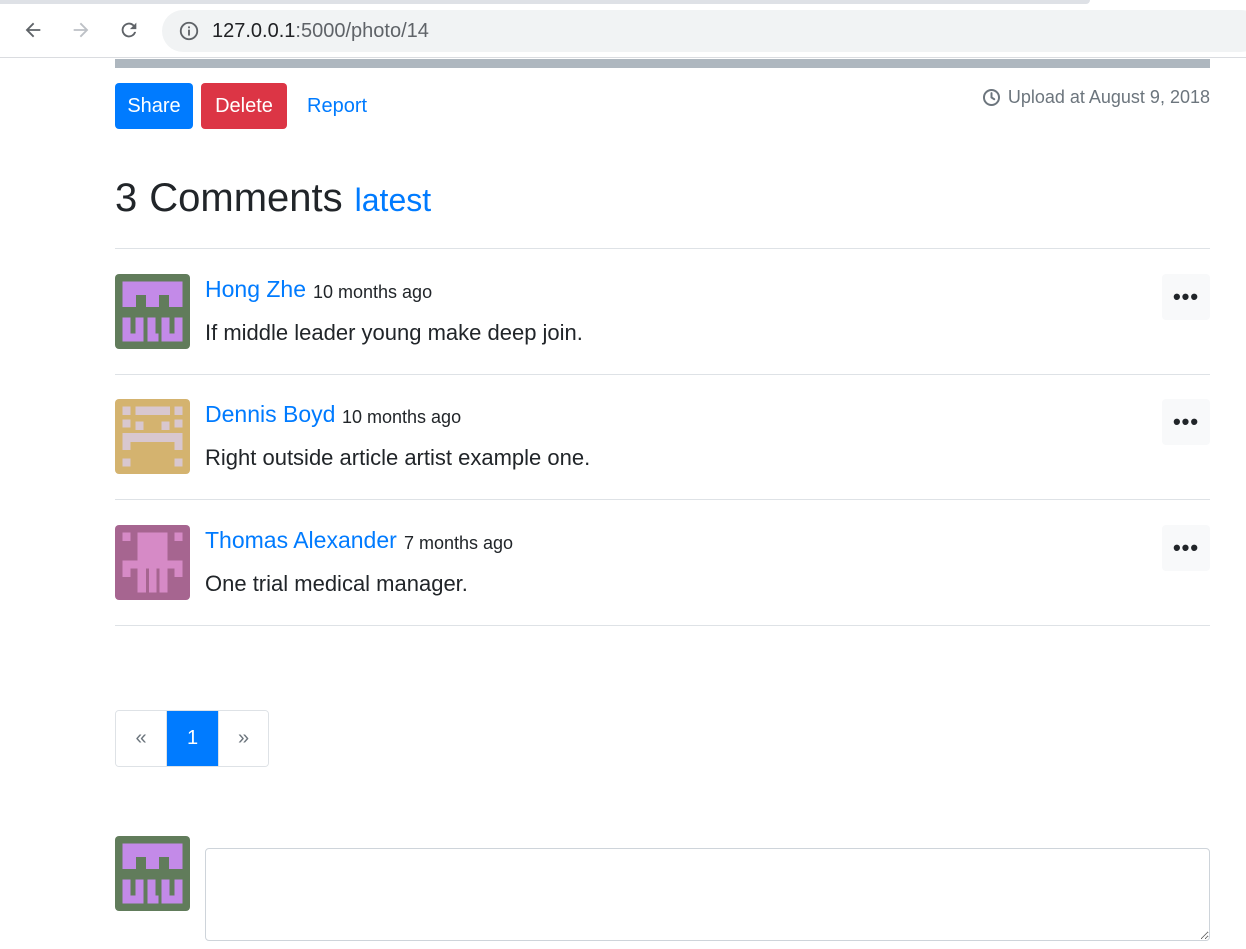 The width and height of the screenshot is (1246, 949). Describe the element at coordinates (270, 414) in the screenshot. I see `comment-author: Dennis Boyd` at that location.